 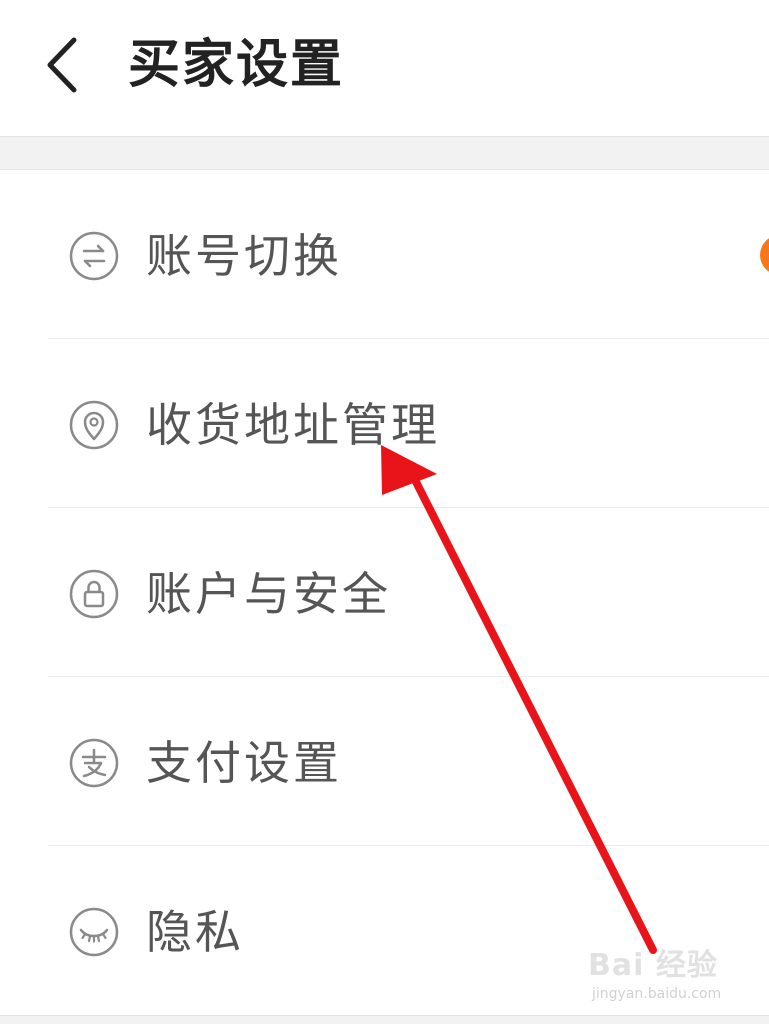 What do you see at coordinates (384, 68) in the screenshot?
I see `header-bar: 买家设置` at bounding box center [384, 68].